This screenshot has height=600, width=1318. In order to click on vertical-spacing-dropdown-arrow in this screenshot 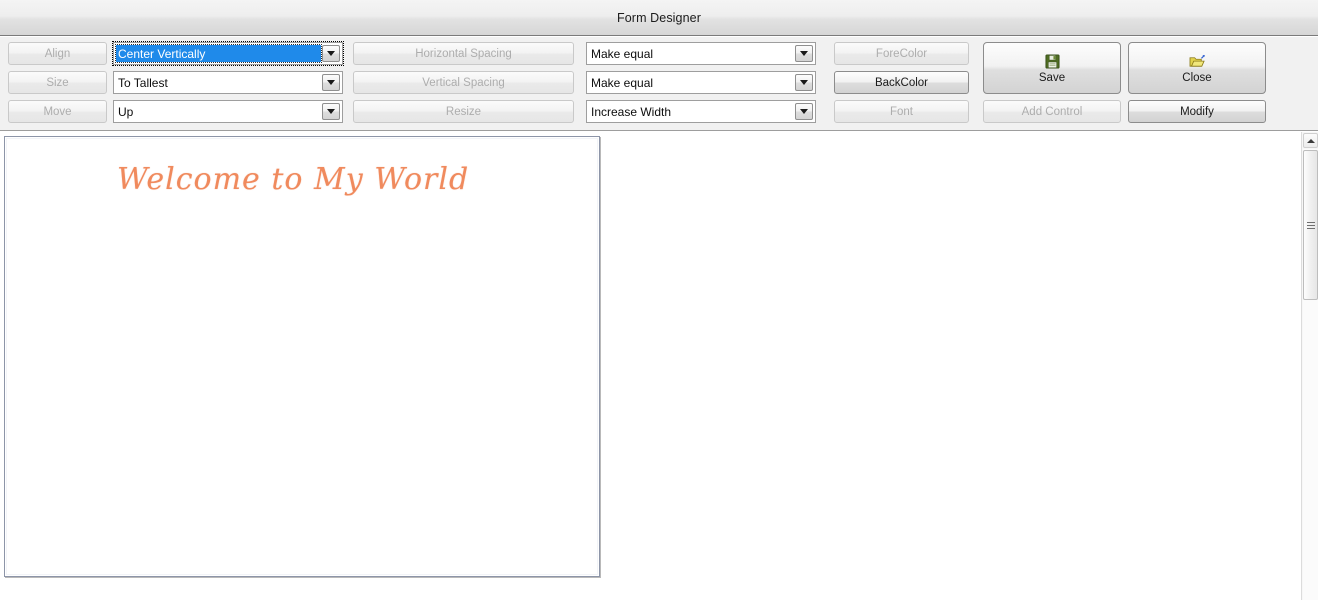, I will do `click(804, 82)`.